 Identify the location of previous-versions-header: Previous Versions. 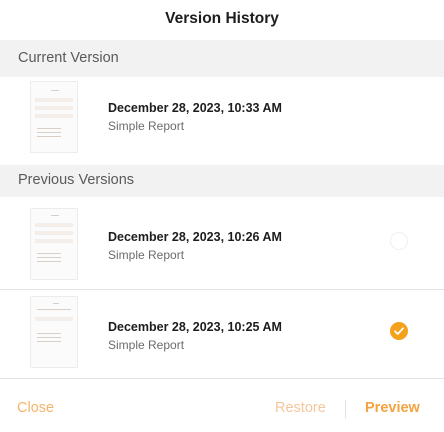
(222, 181).